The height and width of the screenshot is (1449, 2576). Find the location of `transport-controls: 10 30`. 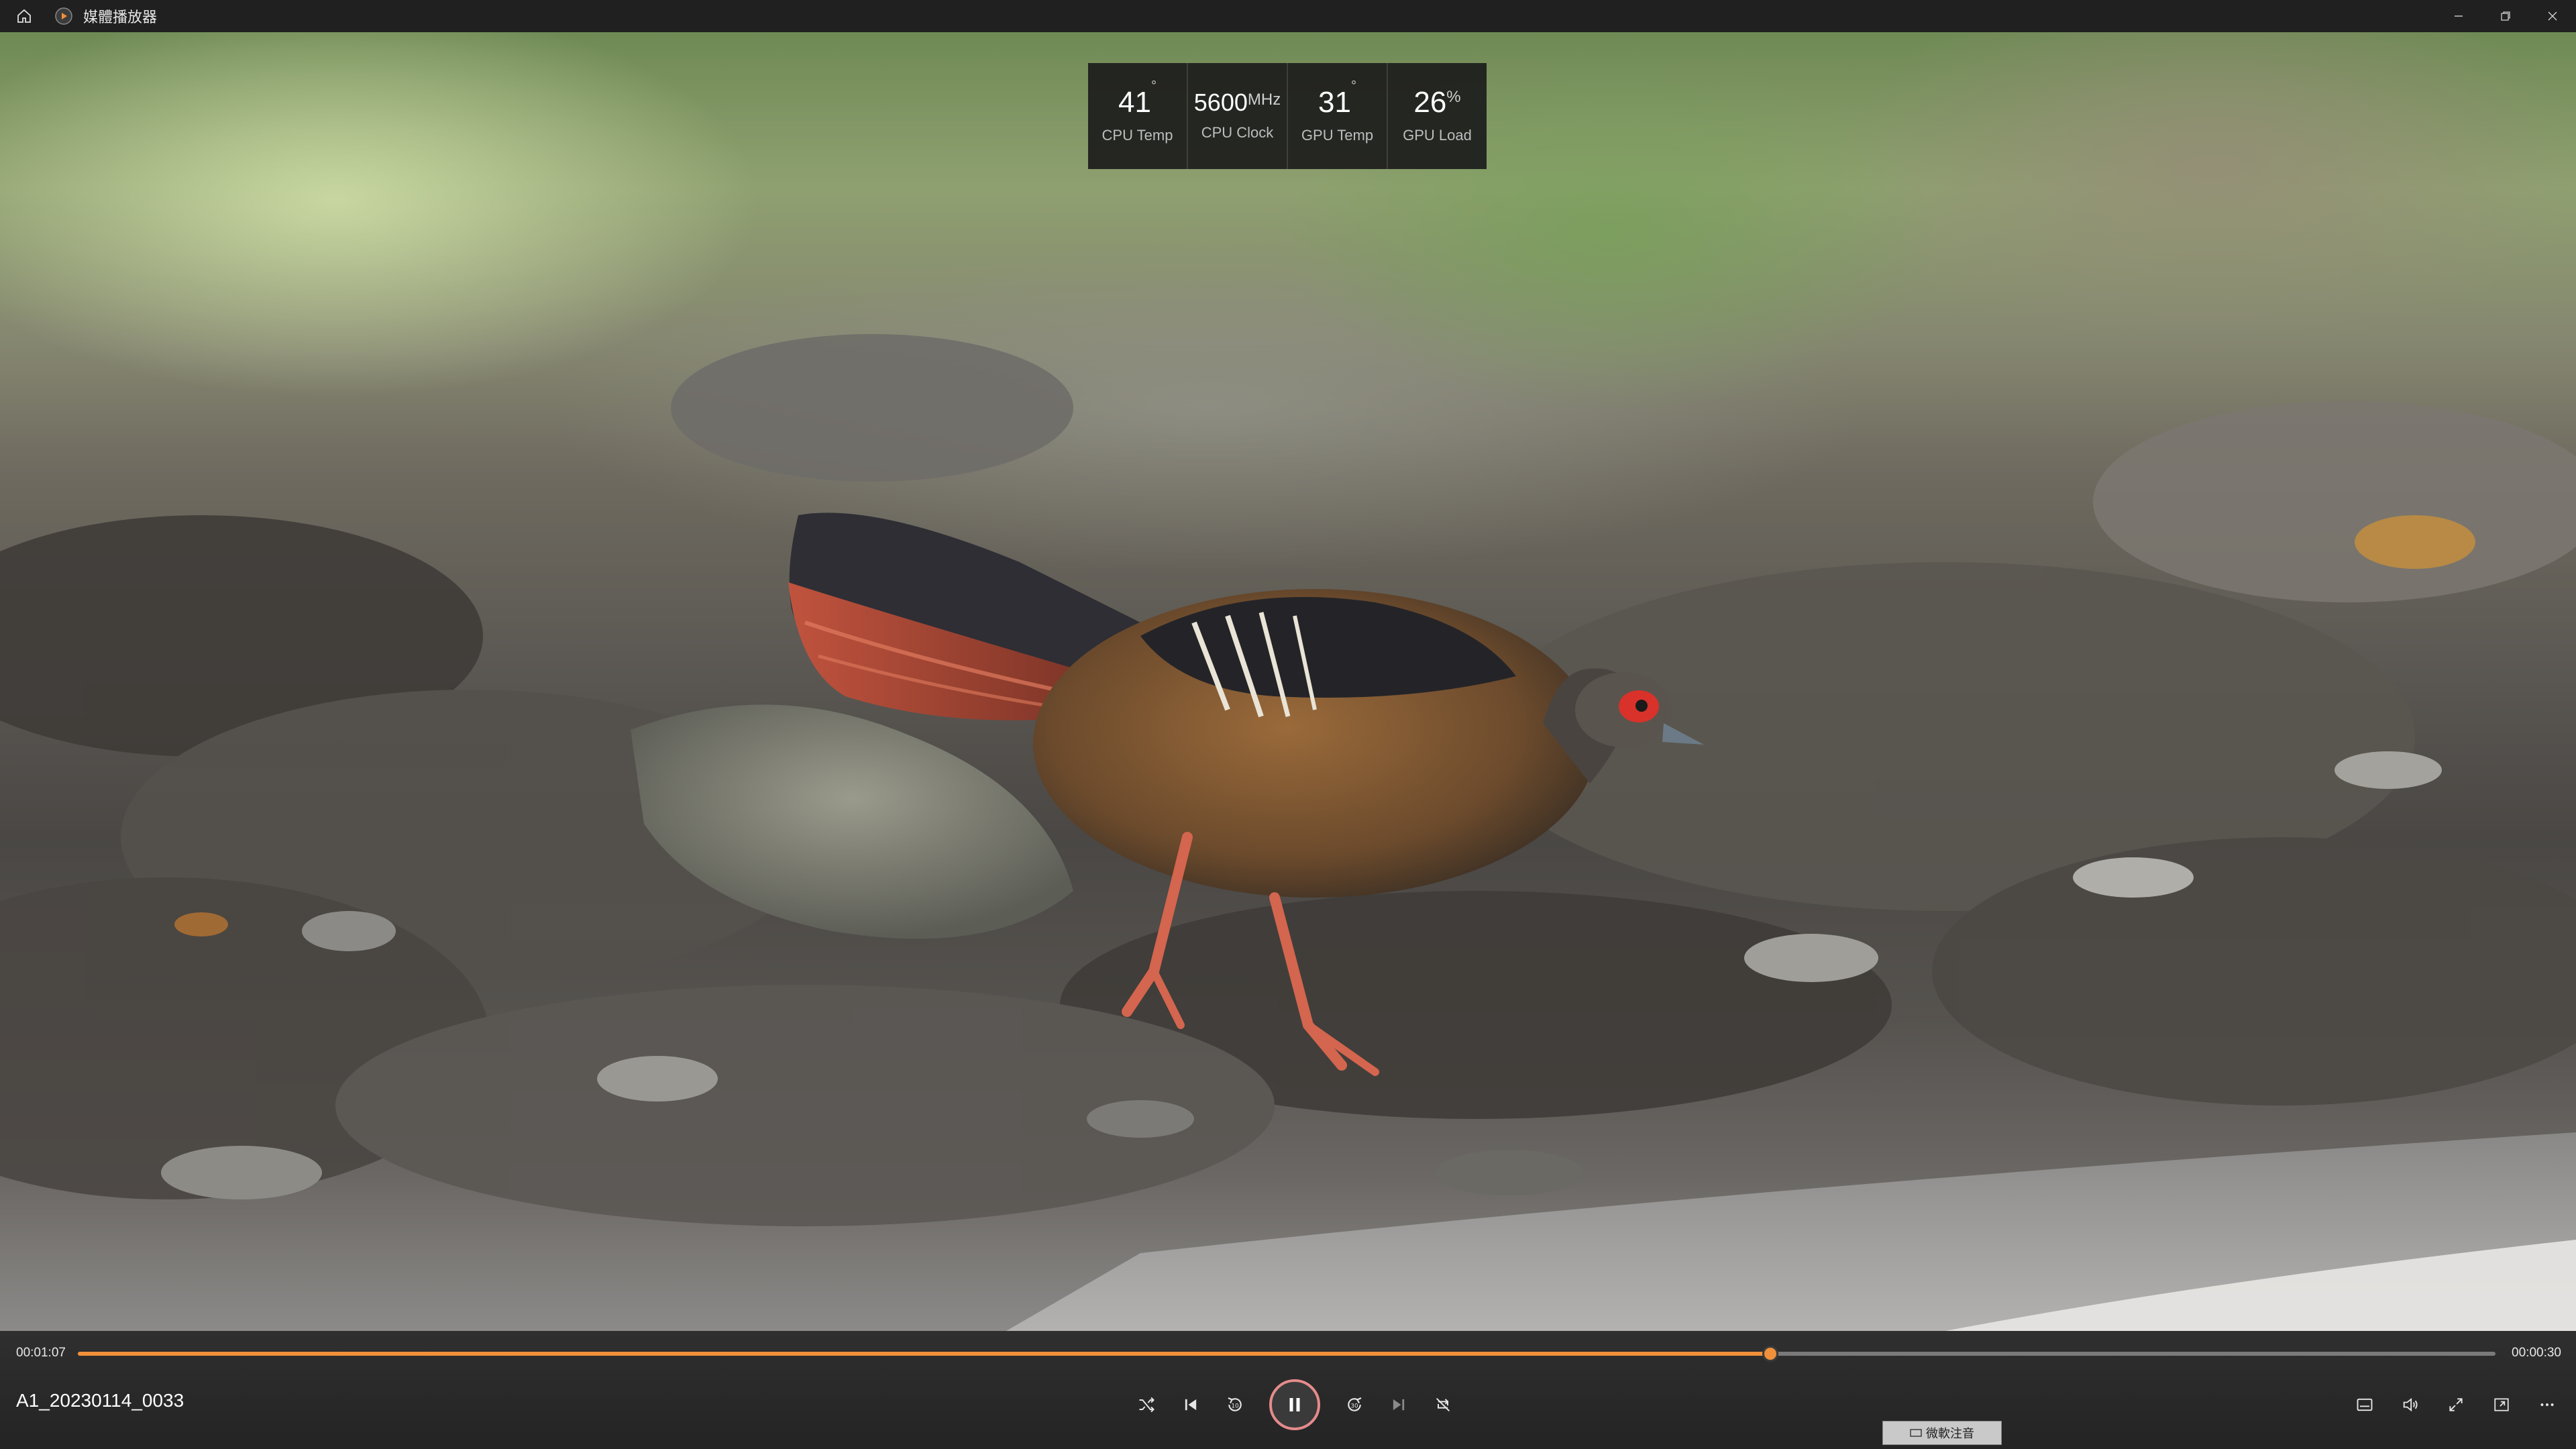

transport-controls: 10 30 is located at coordinates (1294, 1405).